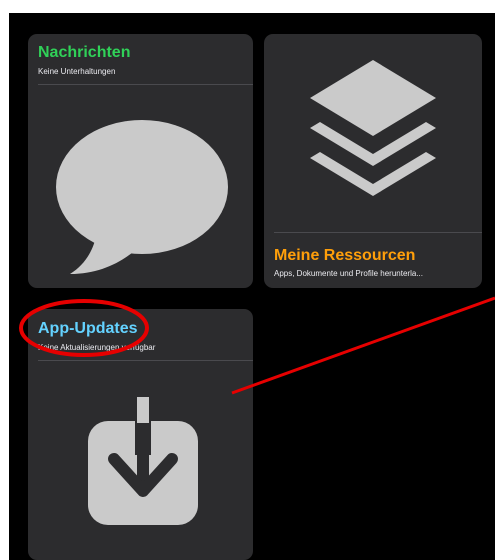  Describe the element at coordinates (77, 71) in the screenshot. I see `tile-messages-subtitle: Keine Unterhaltungen` at that location.